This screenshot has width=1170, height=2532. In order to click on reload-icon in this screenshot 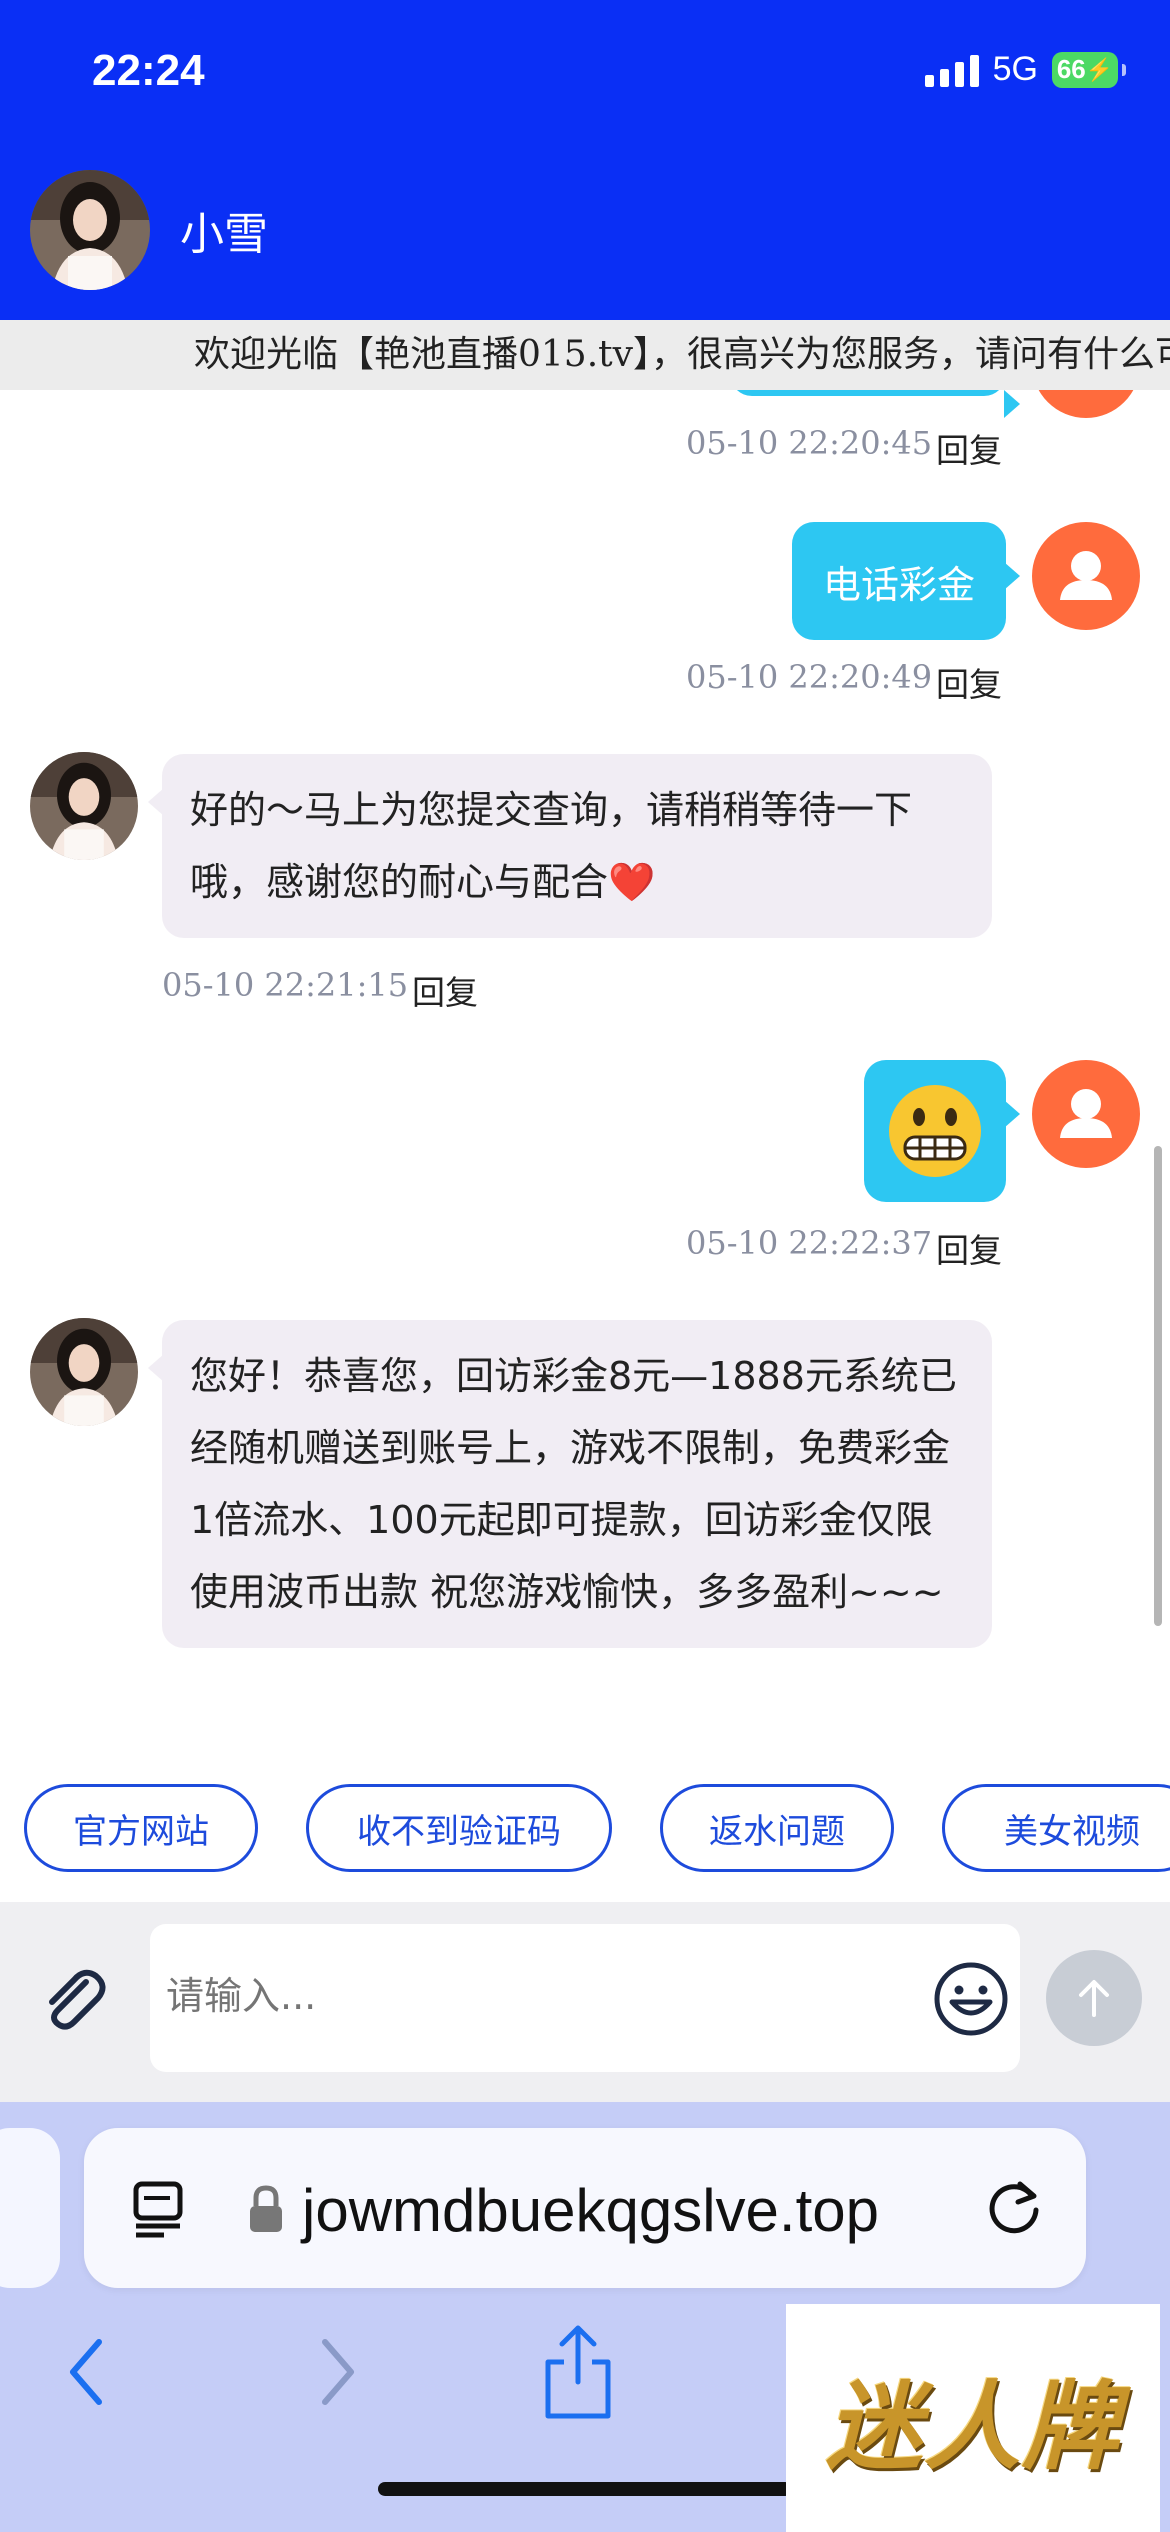, I will do `click(1014, 2208)`.